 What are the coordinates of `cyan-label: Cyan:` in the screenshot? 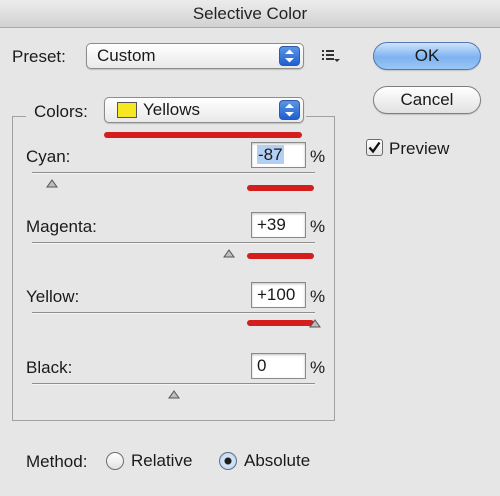 It's located at (48, 156).